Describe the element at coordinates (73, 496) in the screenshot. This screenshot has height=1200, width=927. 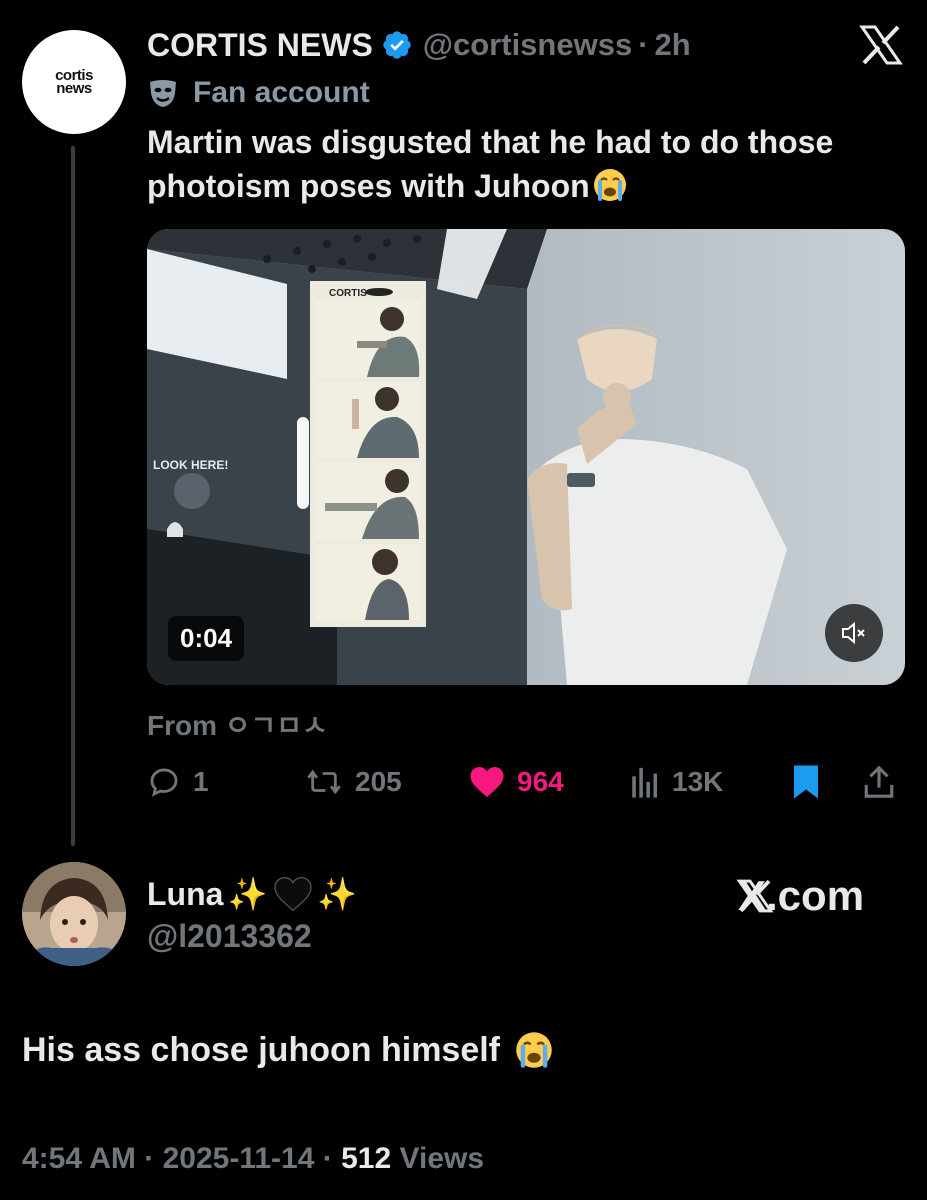
I see `thread-line` at that location.